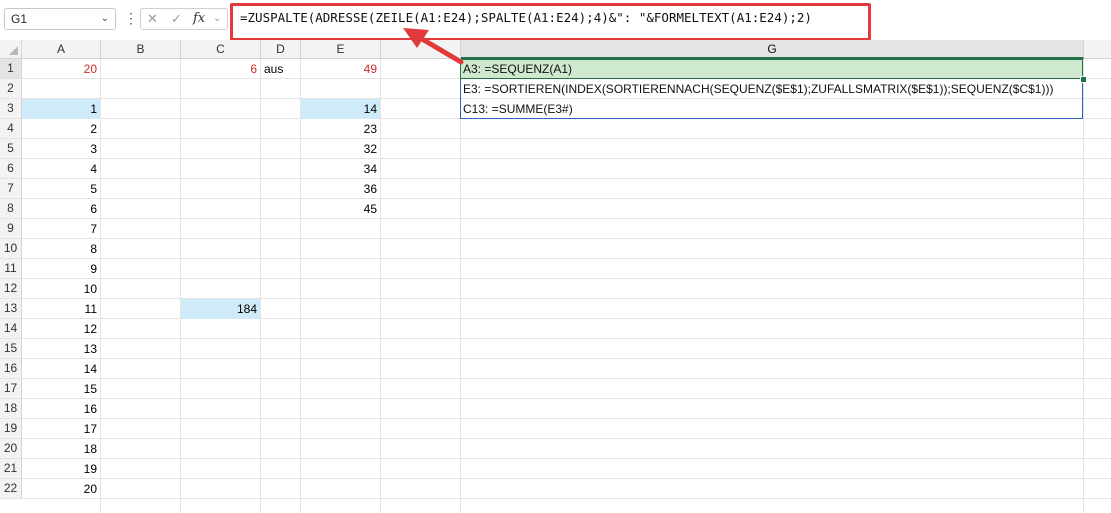 The height and width of the screenshot is (513, 1111). I want to click on row-header-12: 12, so click(11, 289).